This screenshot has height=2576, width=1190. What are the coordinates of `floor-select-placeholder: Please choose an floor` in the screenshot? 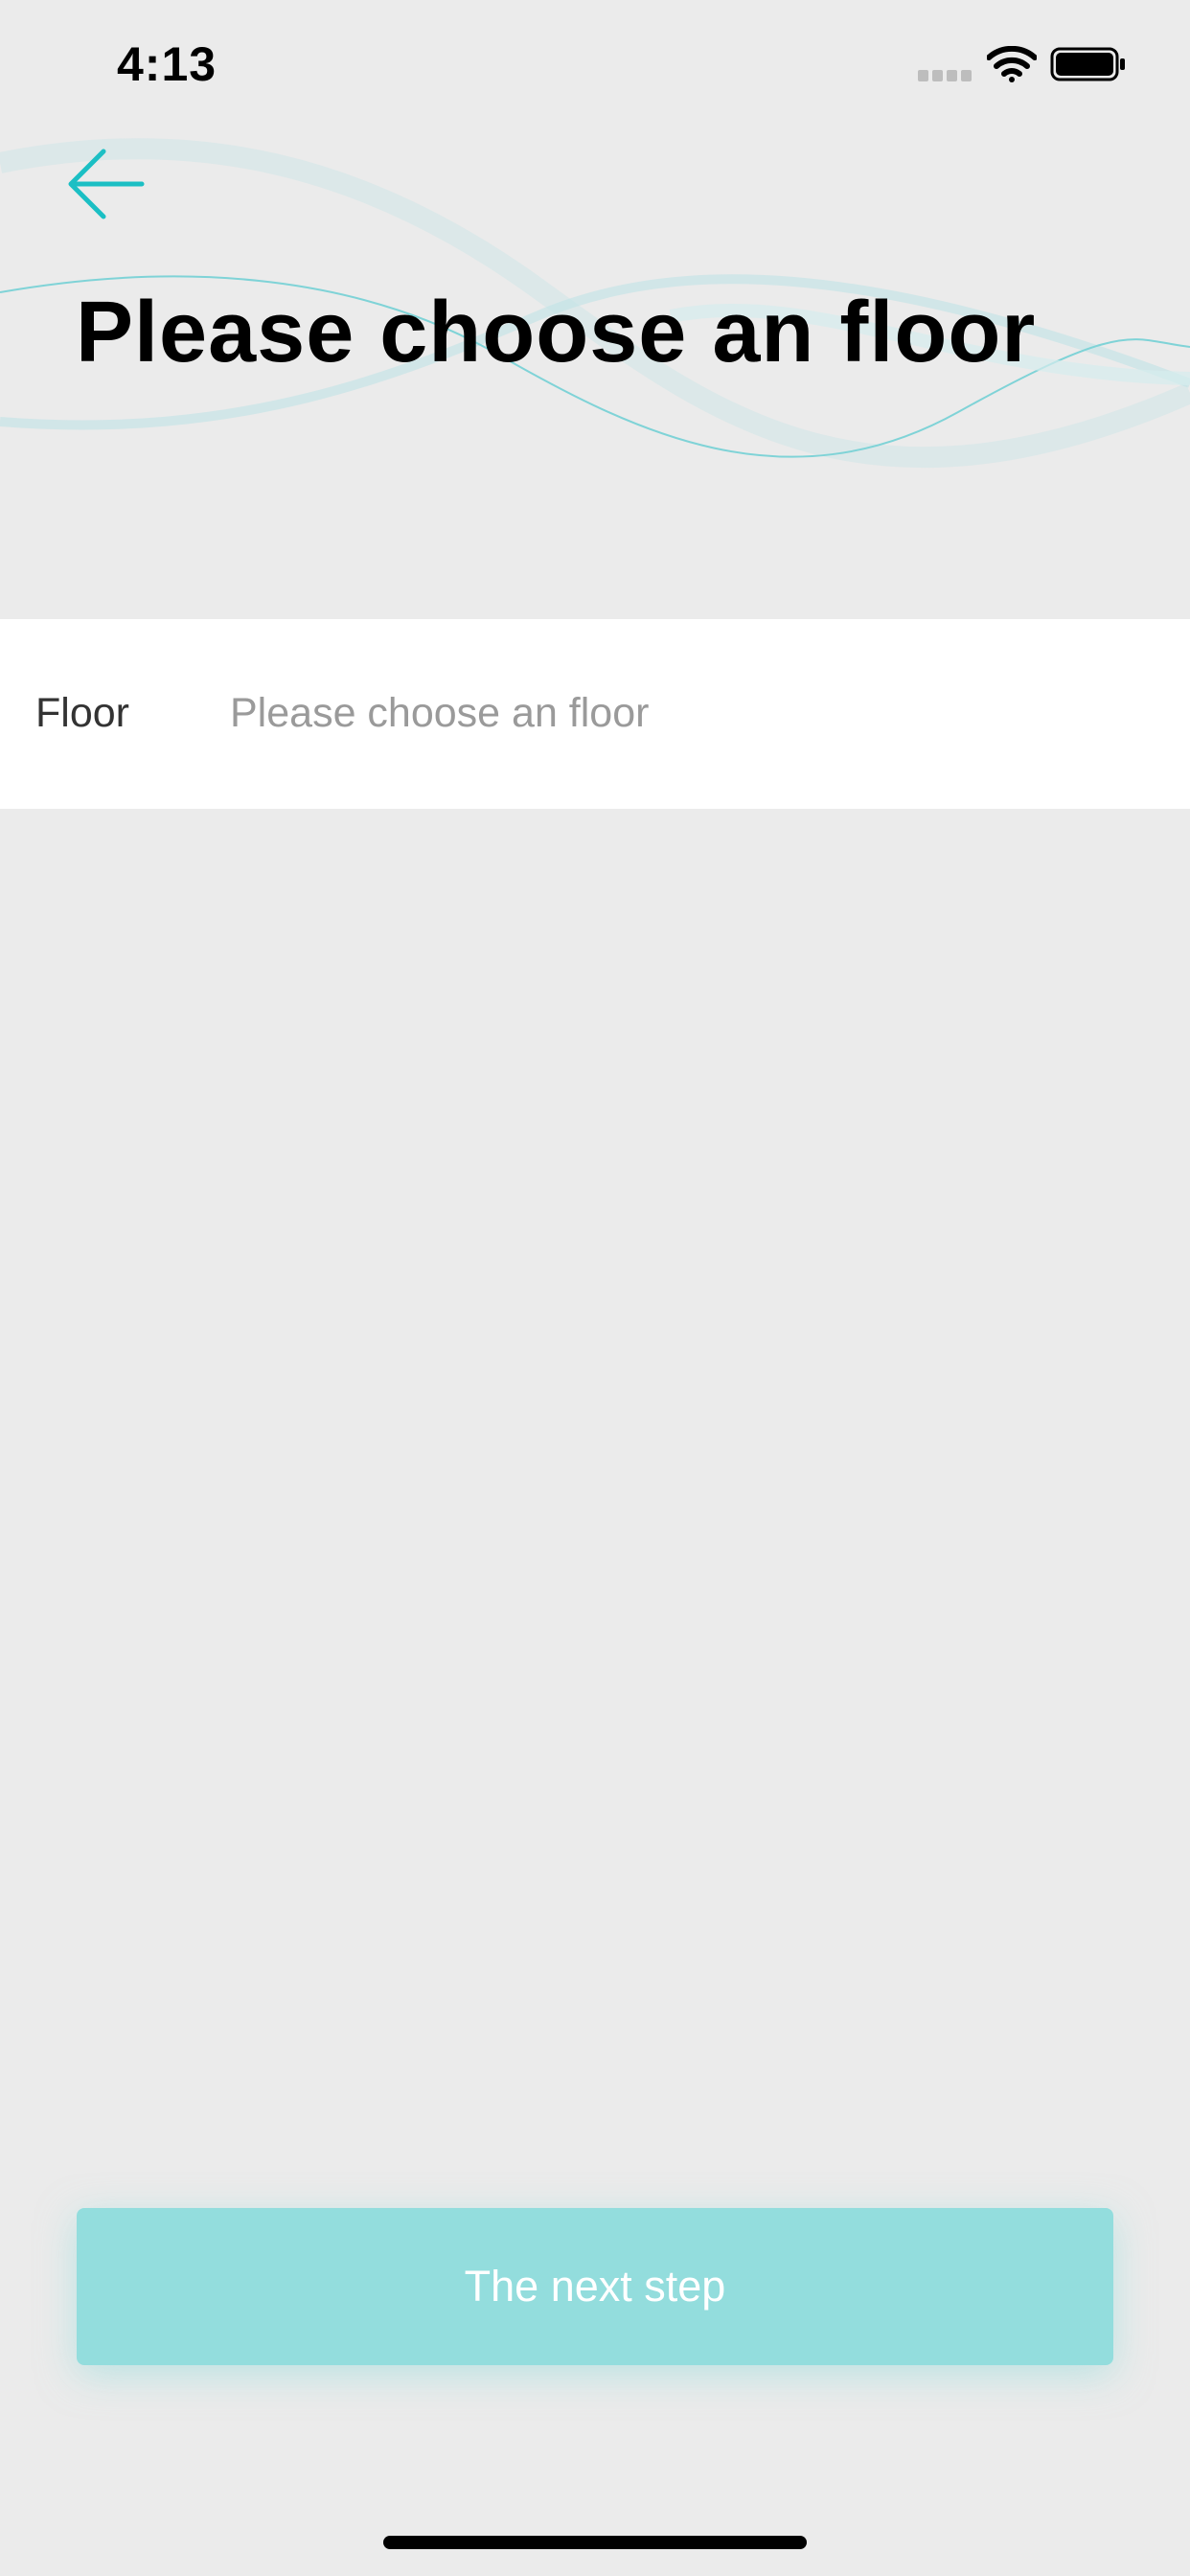 It's located at (440, 713).